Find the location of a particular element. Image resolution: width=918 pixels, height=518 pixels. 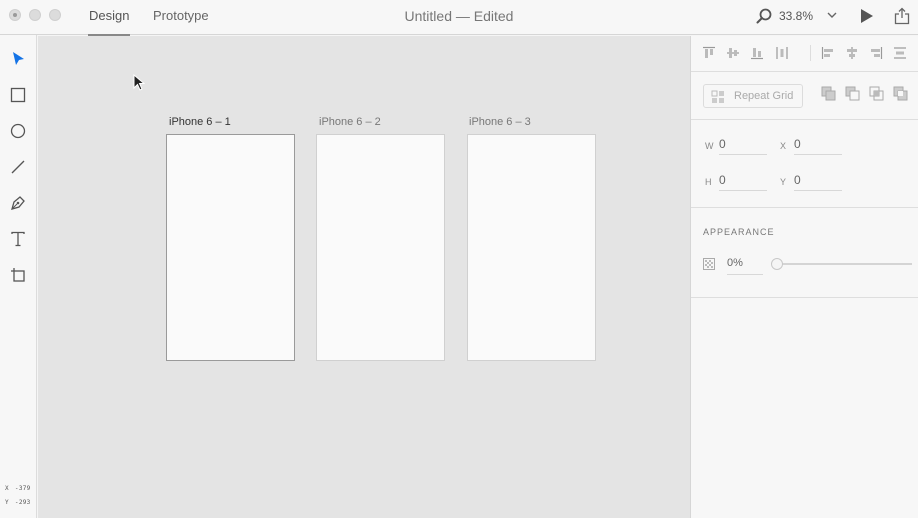

rectangle-tool-icon is located at coordinates (18, 95).